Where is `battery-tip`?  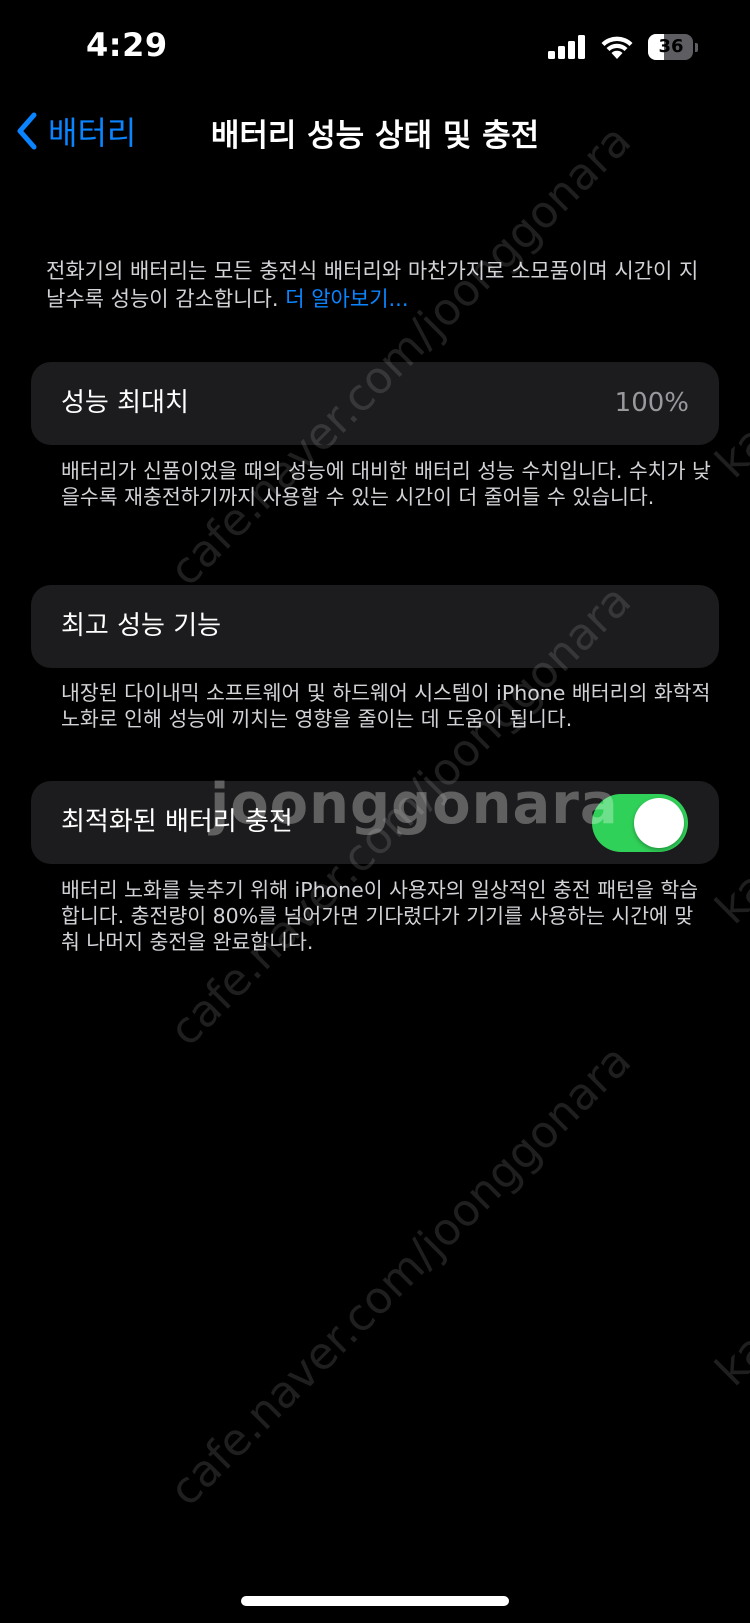
battery-tip is located at coordinates (696, 47).